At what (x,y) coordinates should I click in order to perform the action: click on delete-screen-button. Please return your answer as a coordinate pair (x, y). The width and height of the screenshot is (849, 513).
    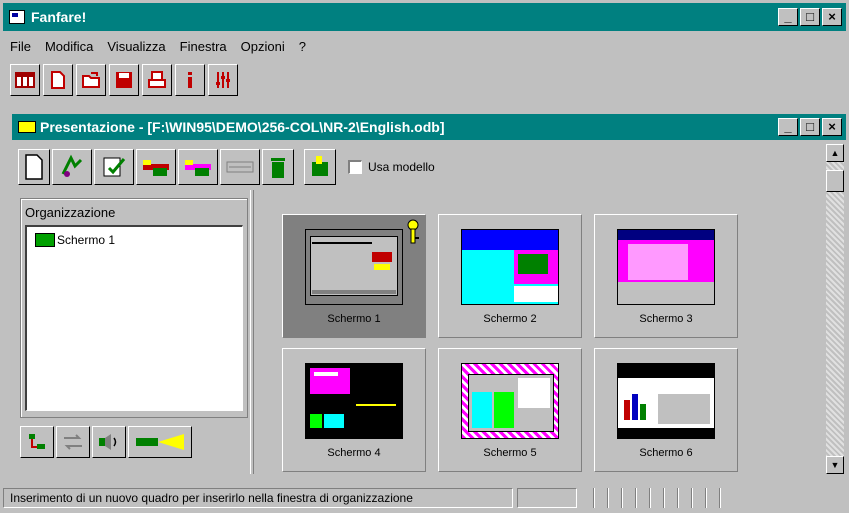
    Looking at the image, I should click on (278, 167).